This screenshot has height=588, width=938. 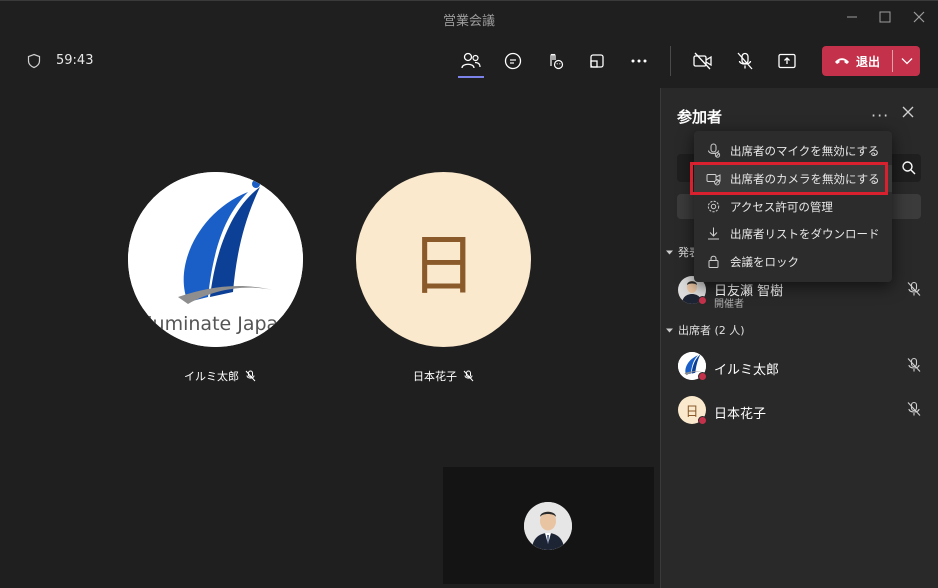 What do you see at coordinates (781, 207) in the screenshot?
I see `menu-item-label: アクセス許可の管理` at bounding box center [781, 207].